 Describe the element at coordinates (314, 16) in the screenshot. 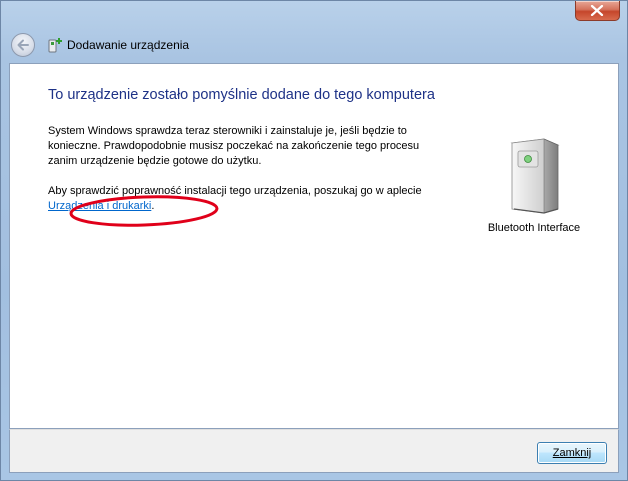

I see `title-bar` at that location.